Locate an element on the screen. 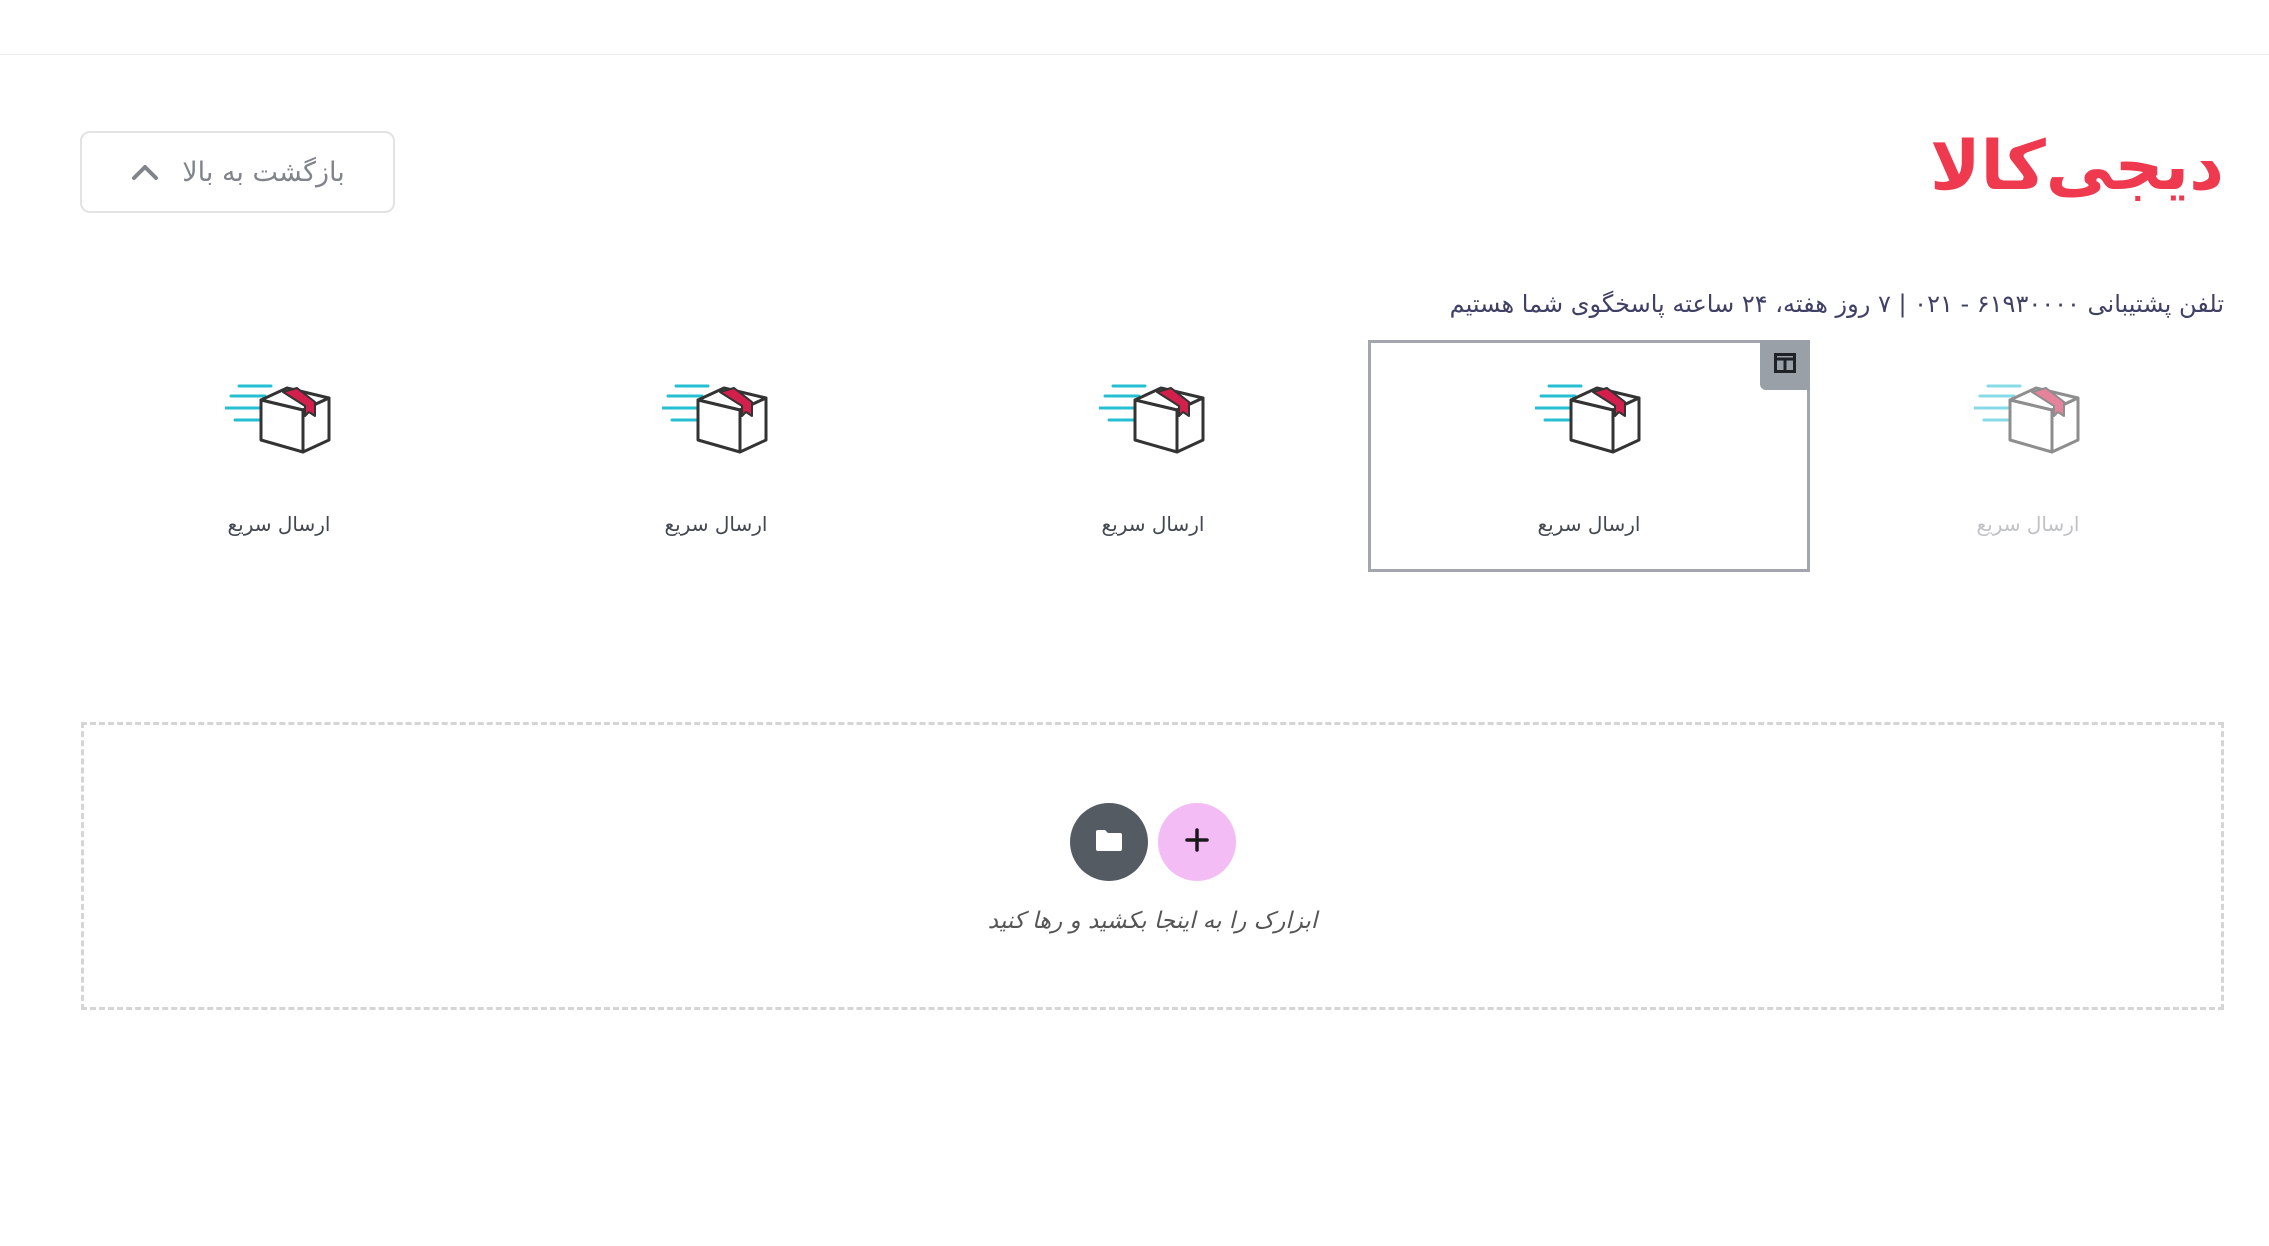  column-handle is located at coordinates (1785, 365).